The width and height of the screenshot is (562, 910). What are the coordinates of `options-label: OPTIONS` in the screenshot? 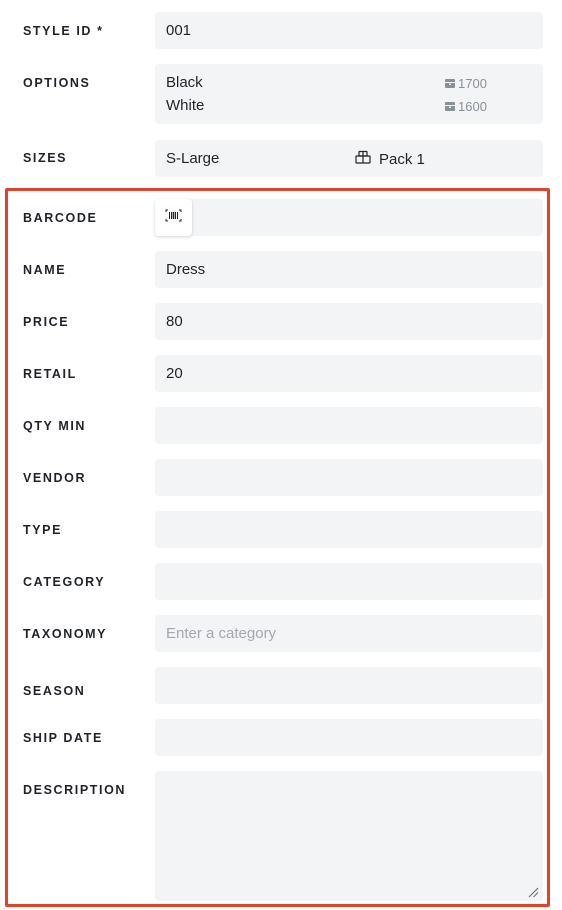 It's located at (57, 83).